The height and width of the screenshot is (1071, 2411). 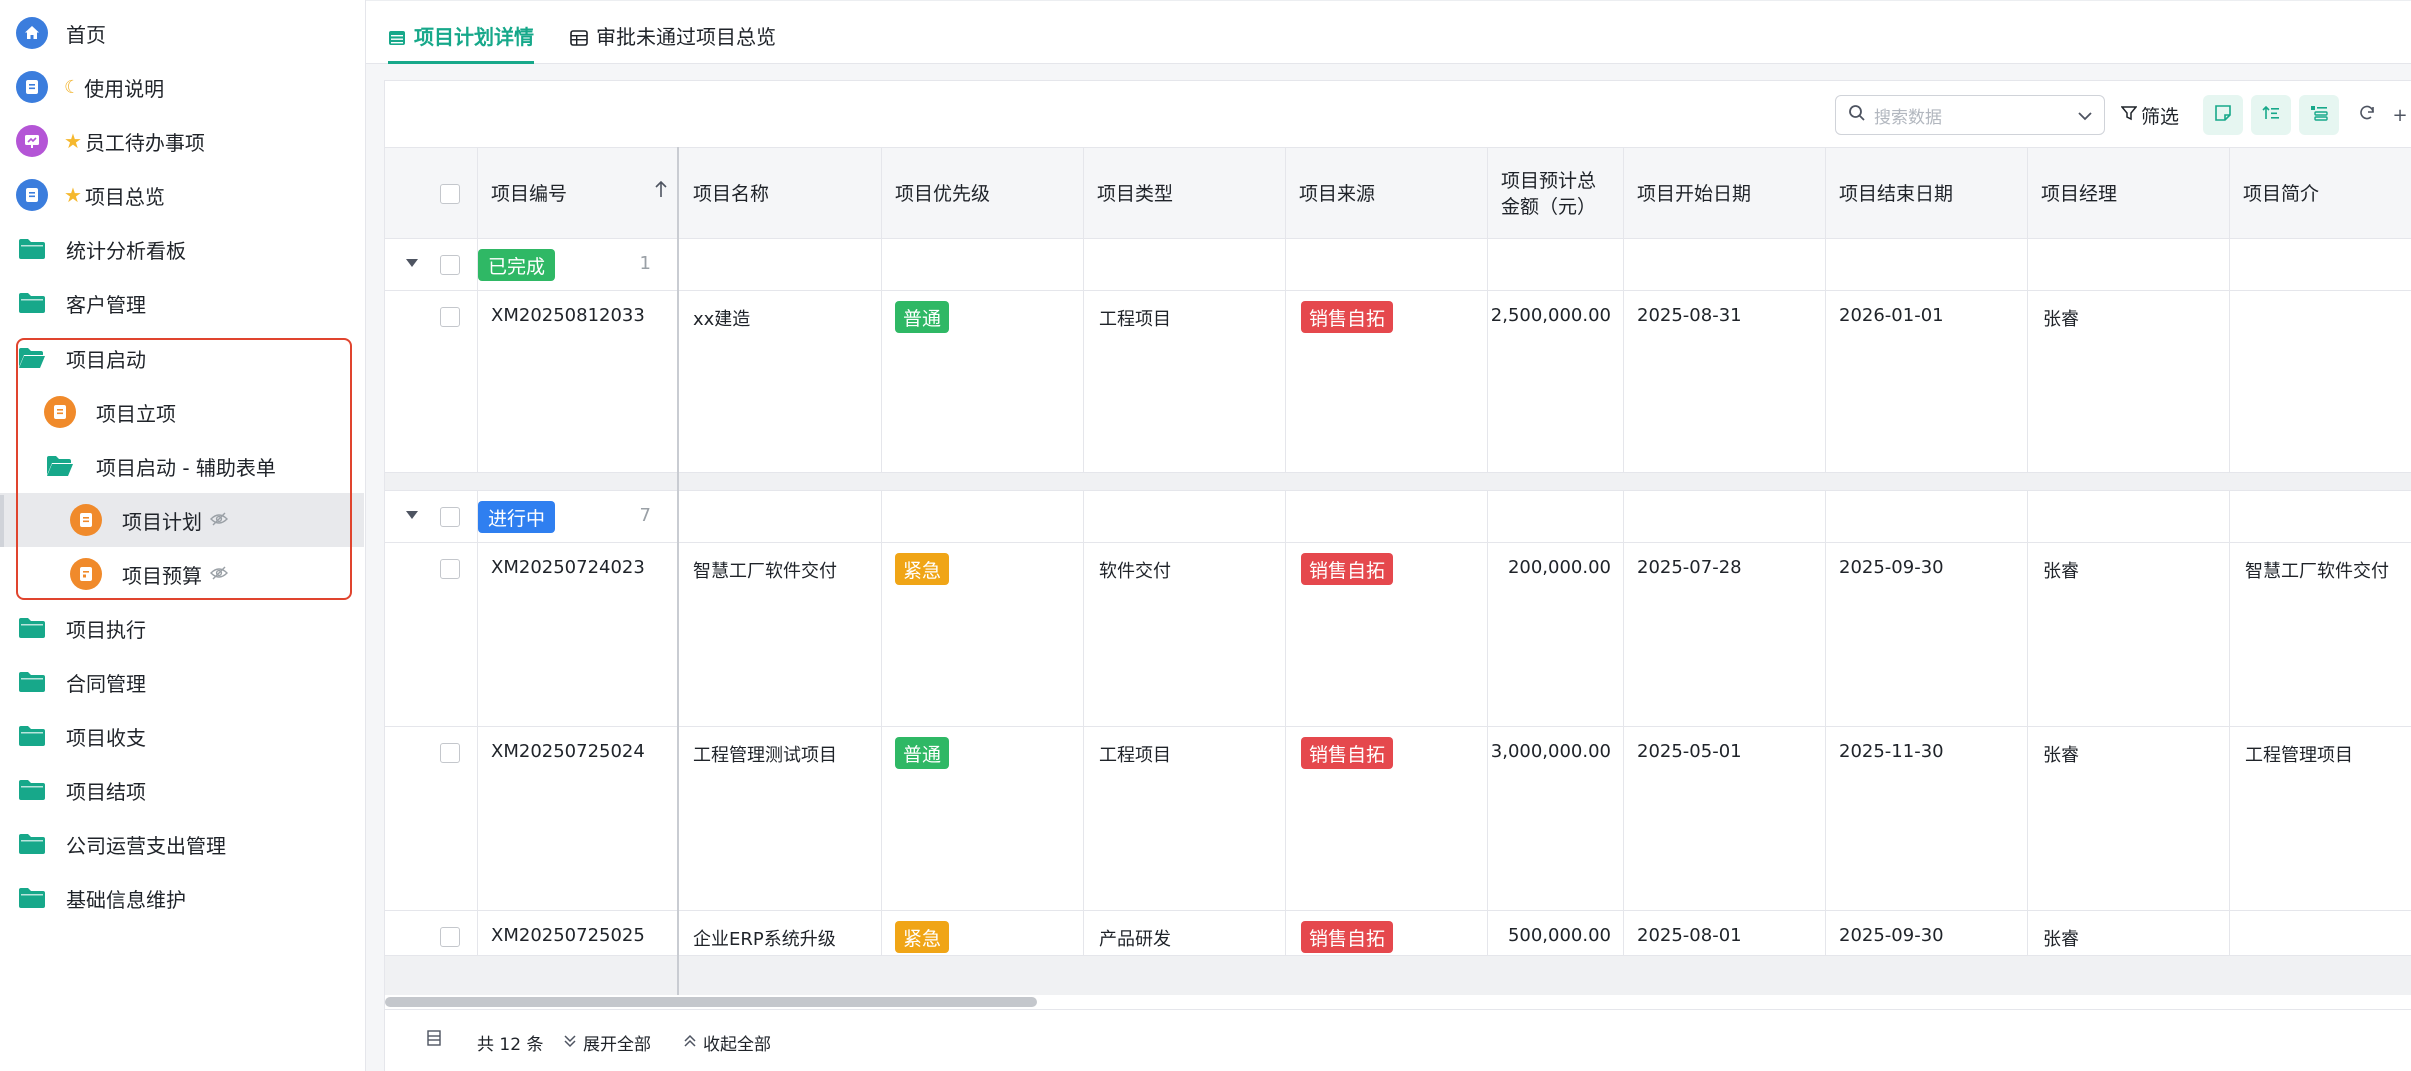 I want to click on sidebar-item-operating-expenses: 公司运营支出管理, so click(x=182, y=844).